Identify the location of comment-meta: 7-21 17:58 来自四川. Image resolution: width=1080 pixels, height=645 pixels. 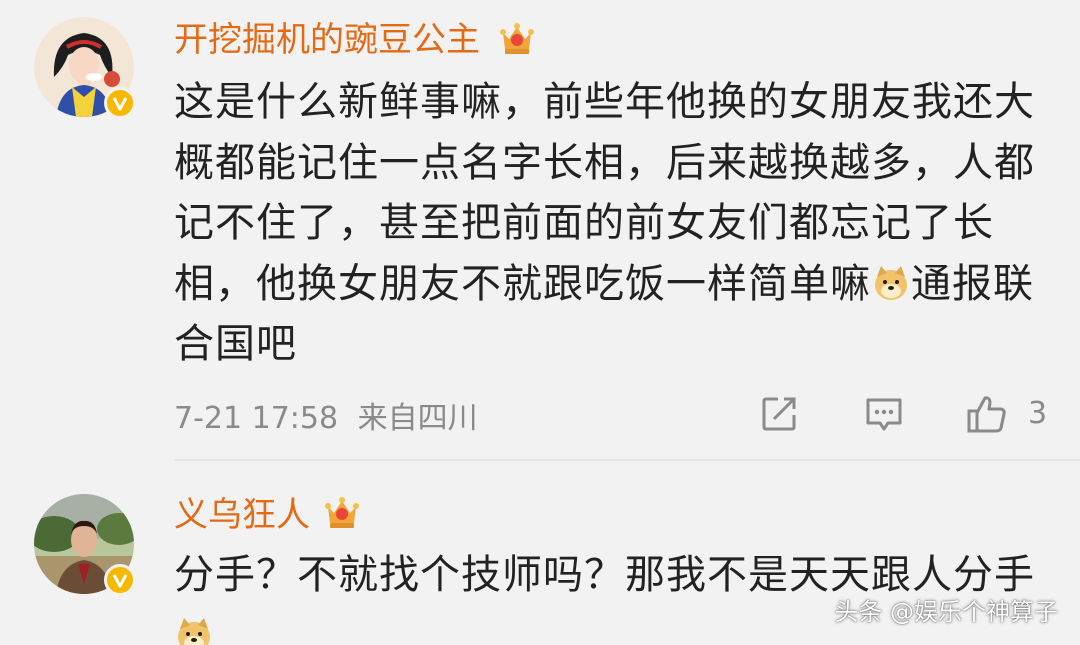
(326, 415).